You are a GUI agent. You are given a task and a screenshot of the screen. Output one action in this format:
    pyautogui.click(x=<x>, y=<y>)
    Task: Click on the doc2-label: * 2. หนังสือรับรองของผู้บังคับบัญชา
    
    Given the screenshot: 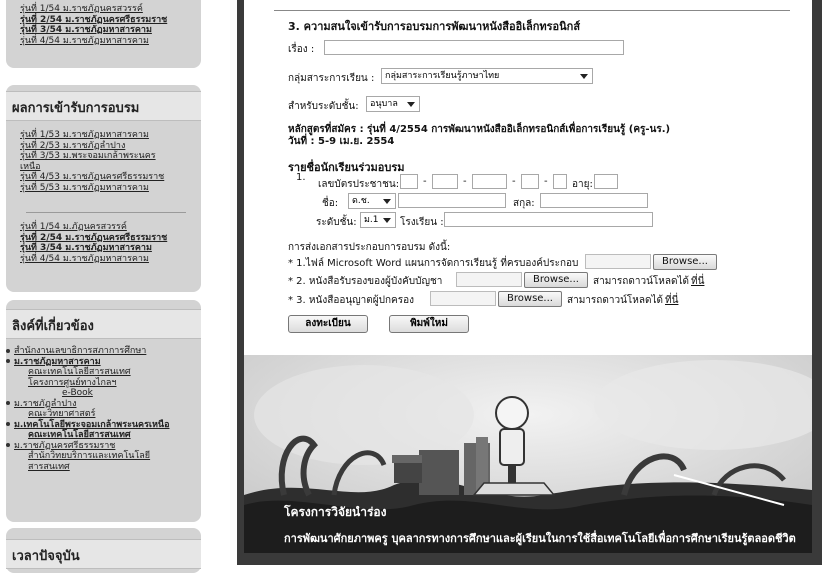 What is the action you would take?
    pyautogui.click(x=365, y=281)
    